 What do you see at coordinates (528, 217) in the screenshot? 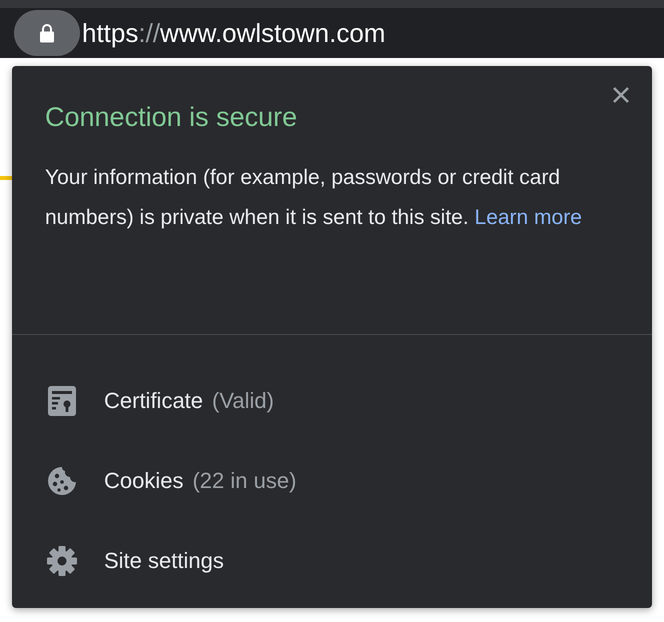
I see `learn-more-link: Learn more` at bounding box center [528, 217].